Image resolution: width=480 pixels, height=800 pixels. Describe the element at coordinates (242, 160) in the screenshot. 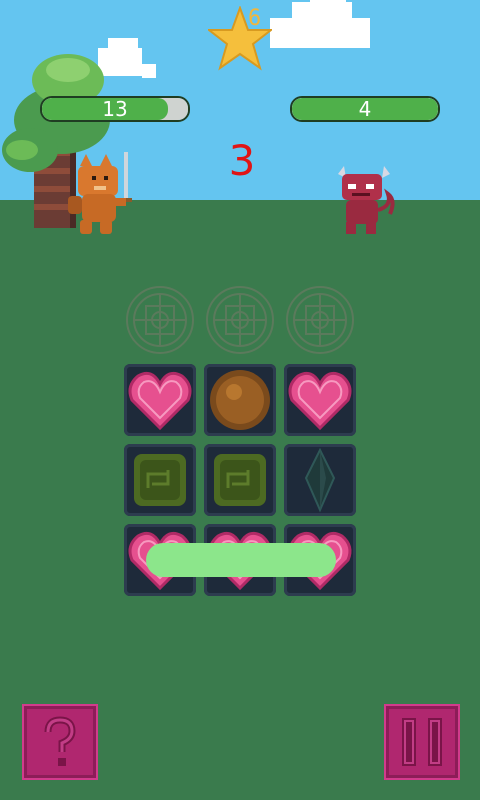

I see `countdown-timer: 3` at that location.